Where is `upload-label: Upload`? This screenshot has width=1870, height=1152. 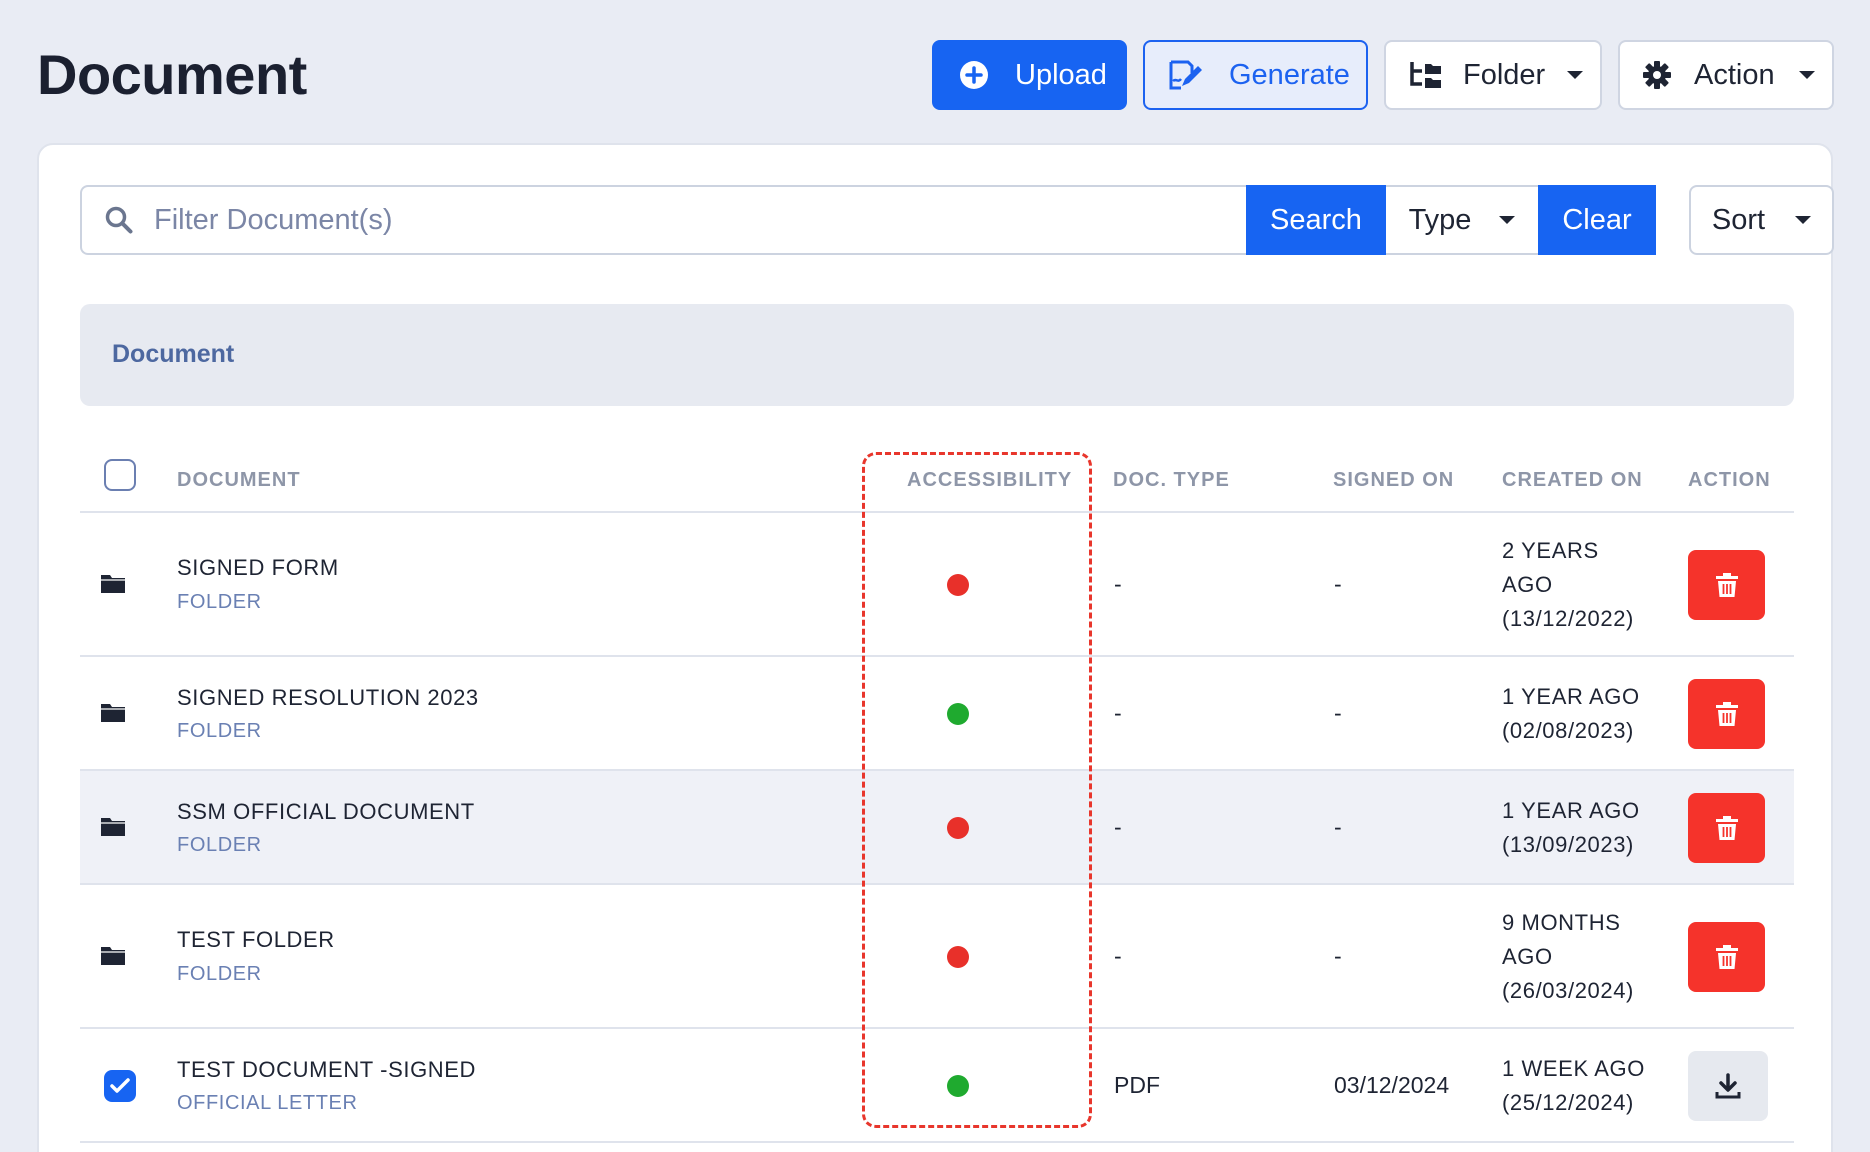
upload-label: Upload is located at coordinates (1061, 74).